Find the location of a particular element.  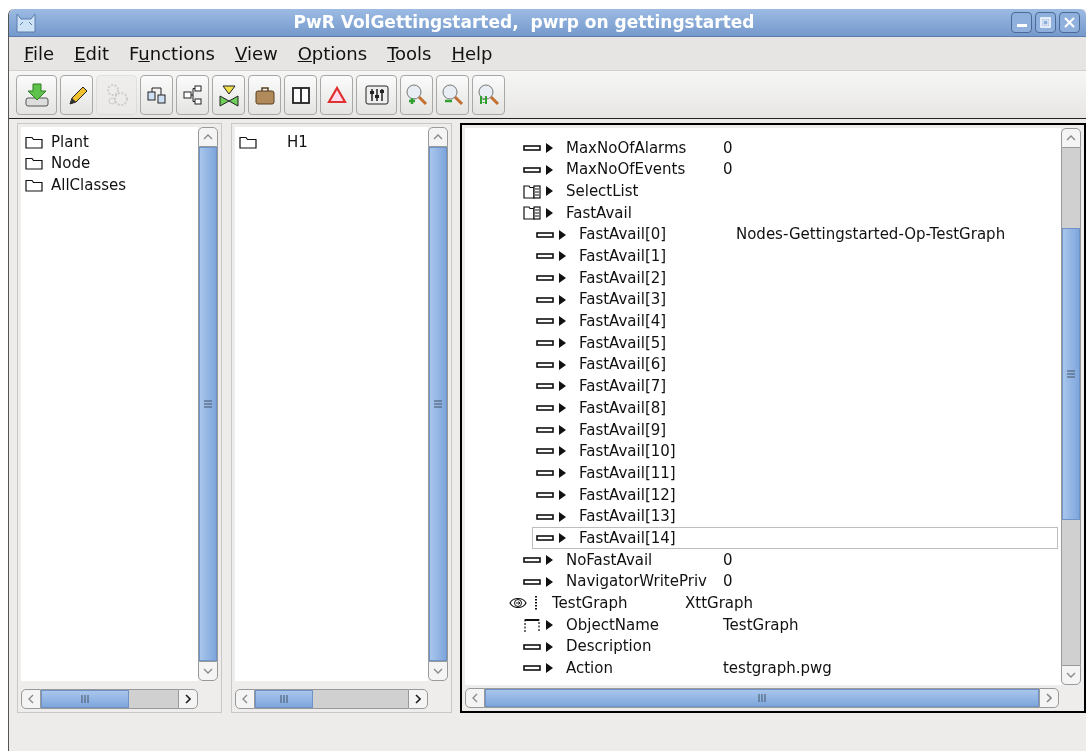

tree-row: ObjectName TestGraph is located at coordinates (788, 625).